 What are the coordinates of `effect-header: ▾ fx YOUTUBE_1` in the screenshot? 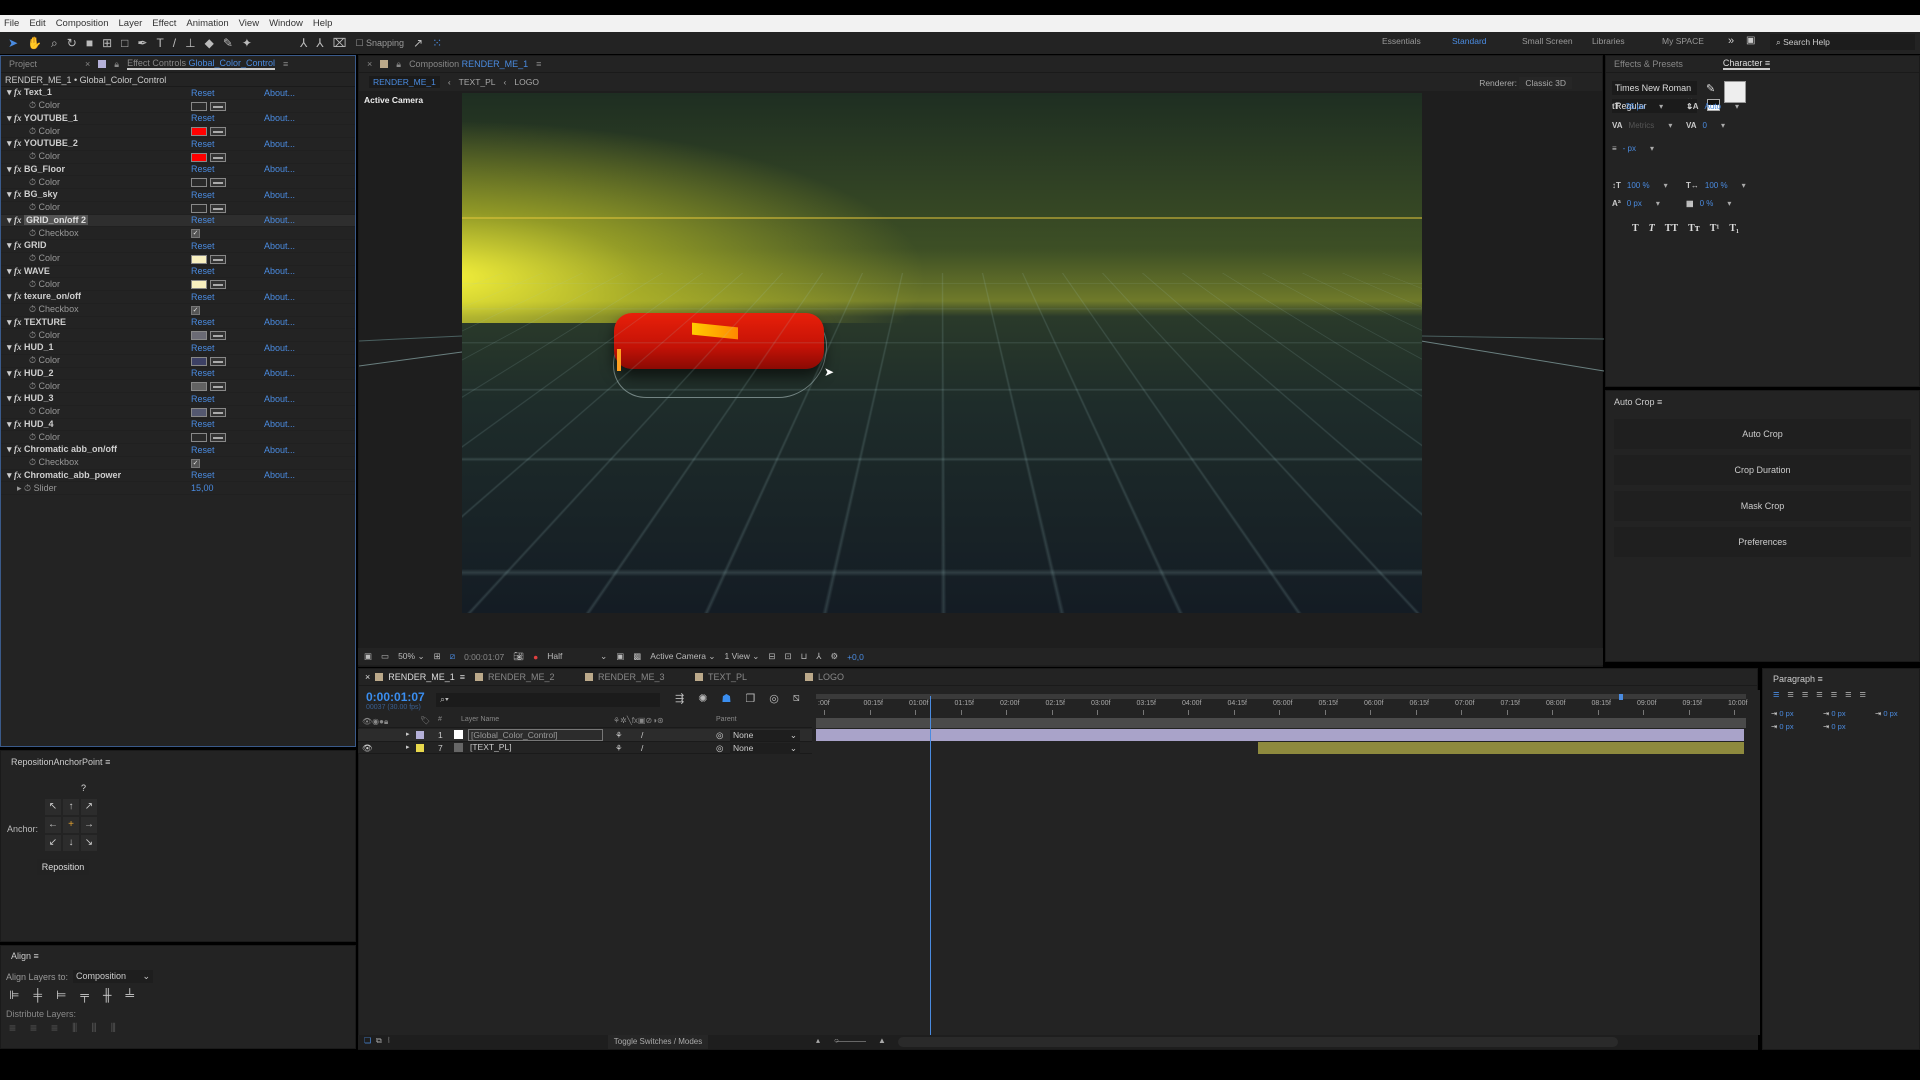 It's located at (42, 118).